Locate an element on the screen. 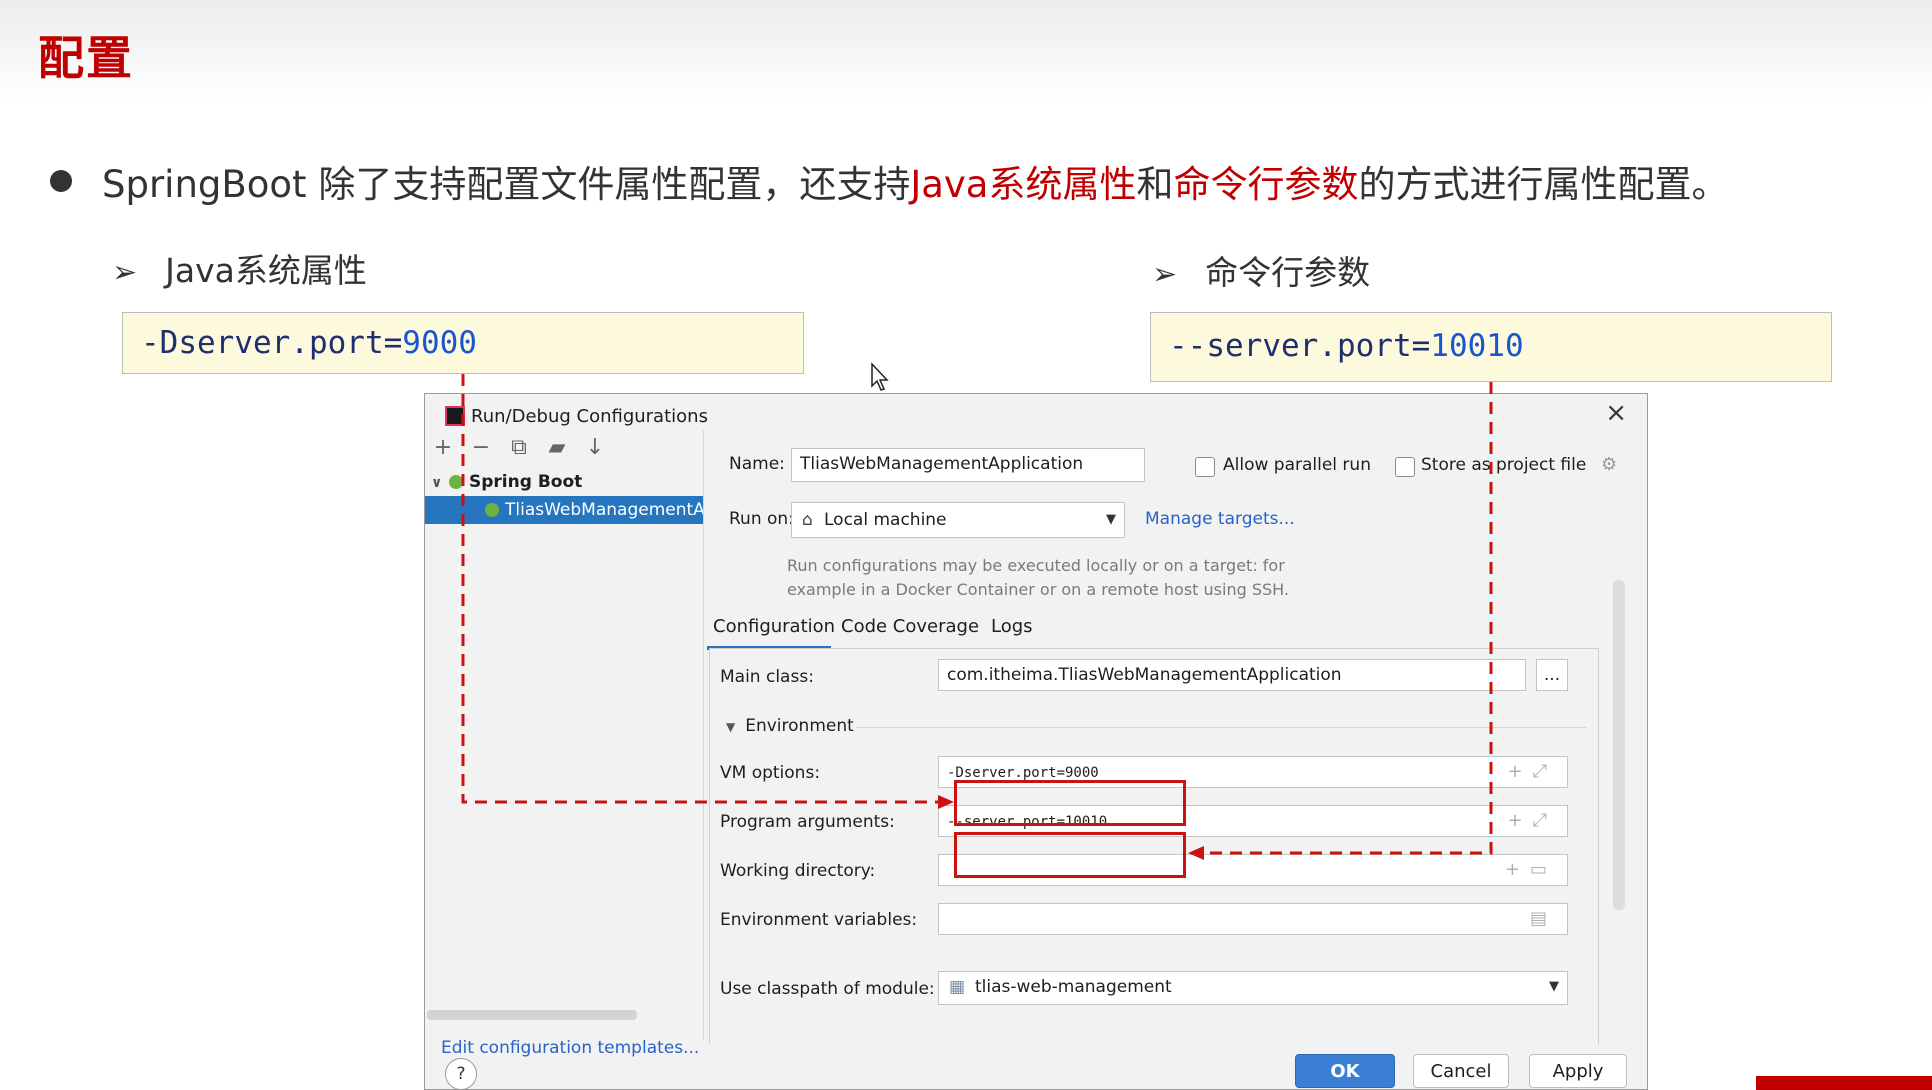 Image resolution: width=1932 pixels, height=1090 pixels. cmd-arrow-line is located at coordinates (1347, 618).